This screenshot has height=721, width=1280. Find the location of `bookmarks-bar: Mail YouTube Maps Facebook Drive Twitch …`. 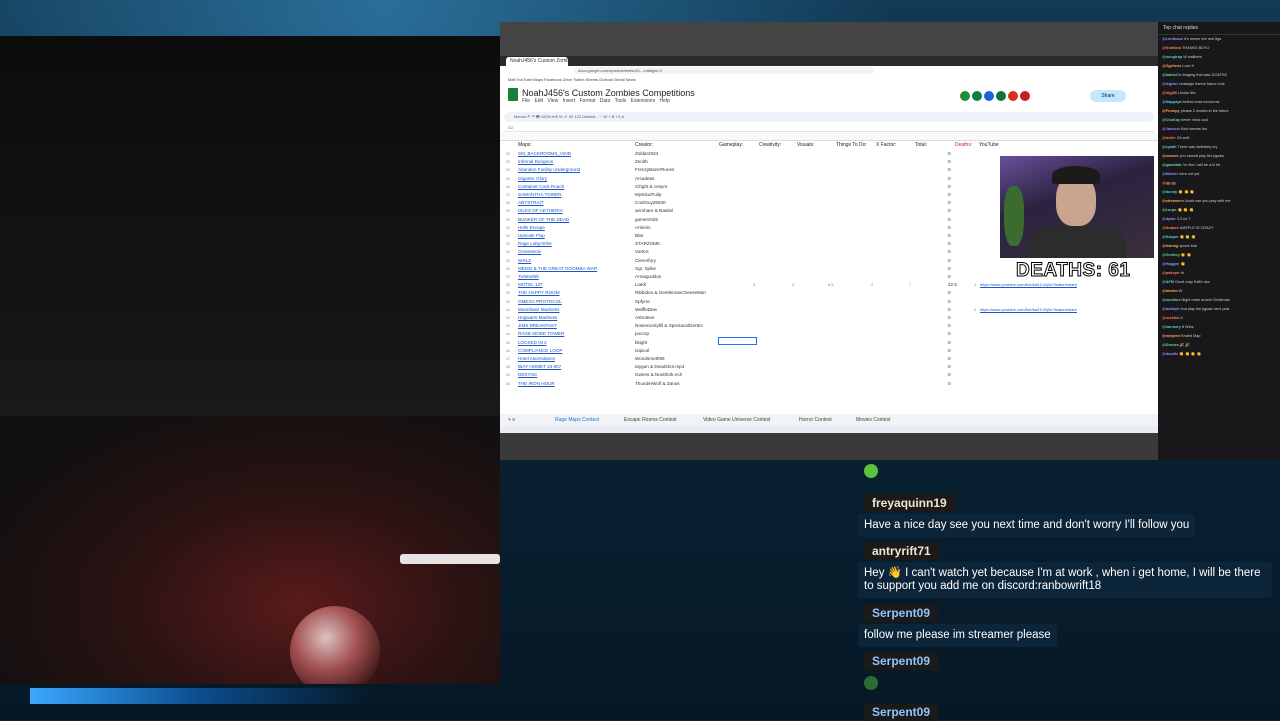

bookmarks-bar: Mail YouTube Maps Facebook Drive Twitch … is located at coordinates (829, 80).